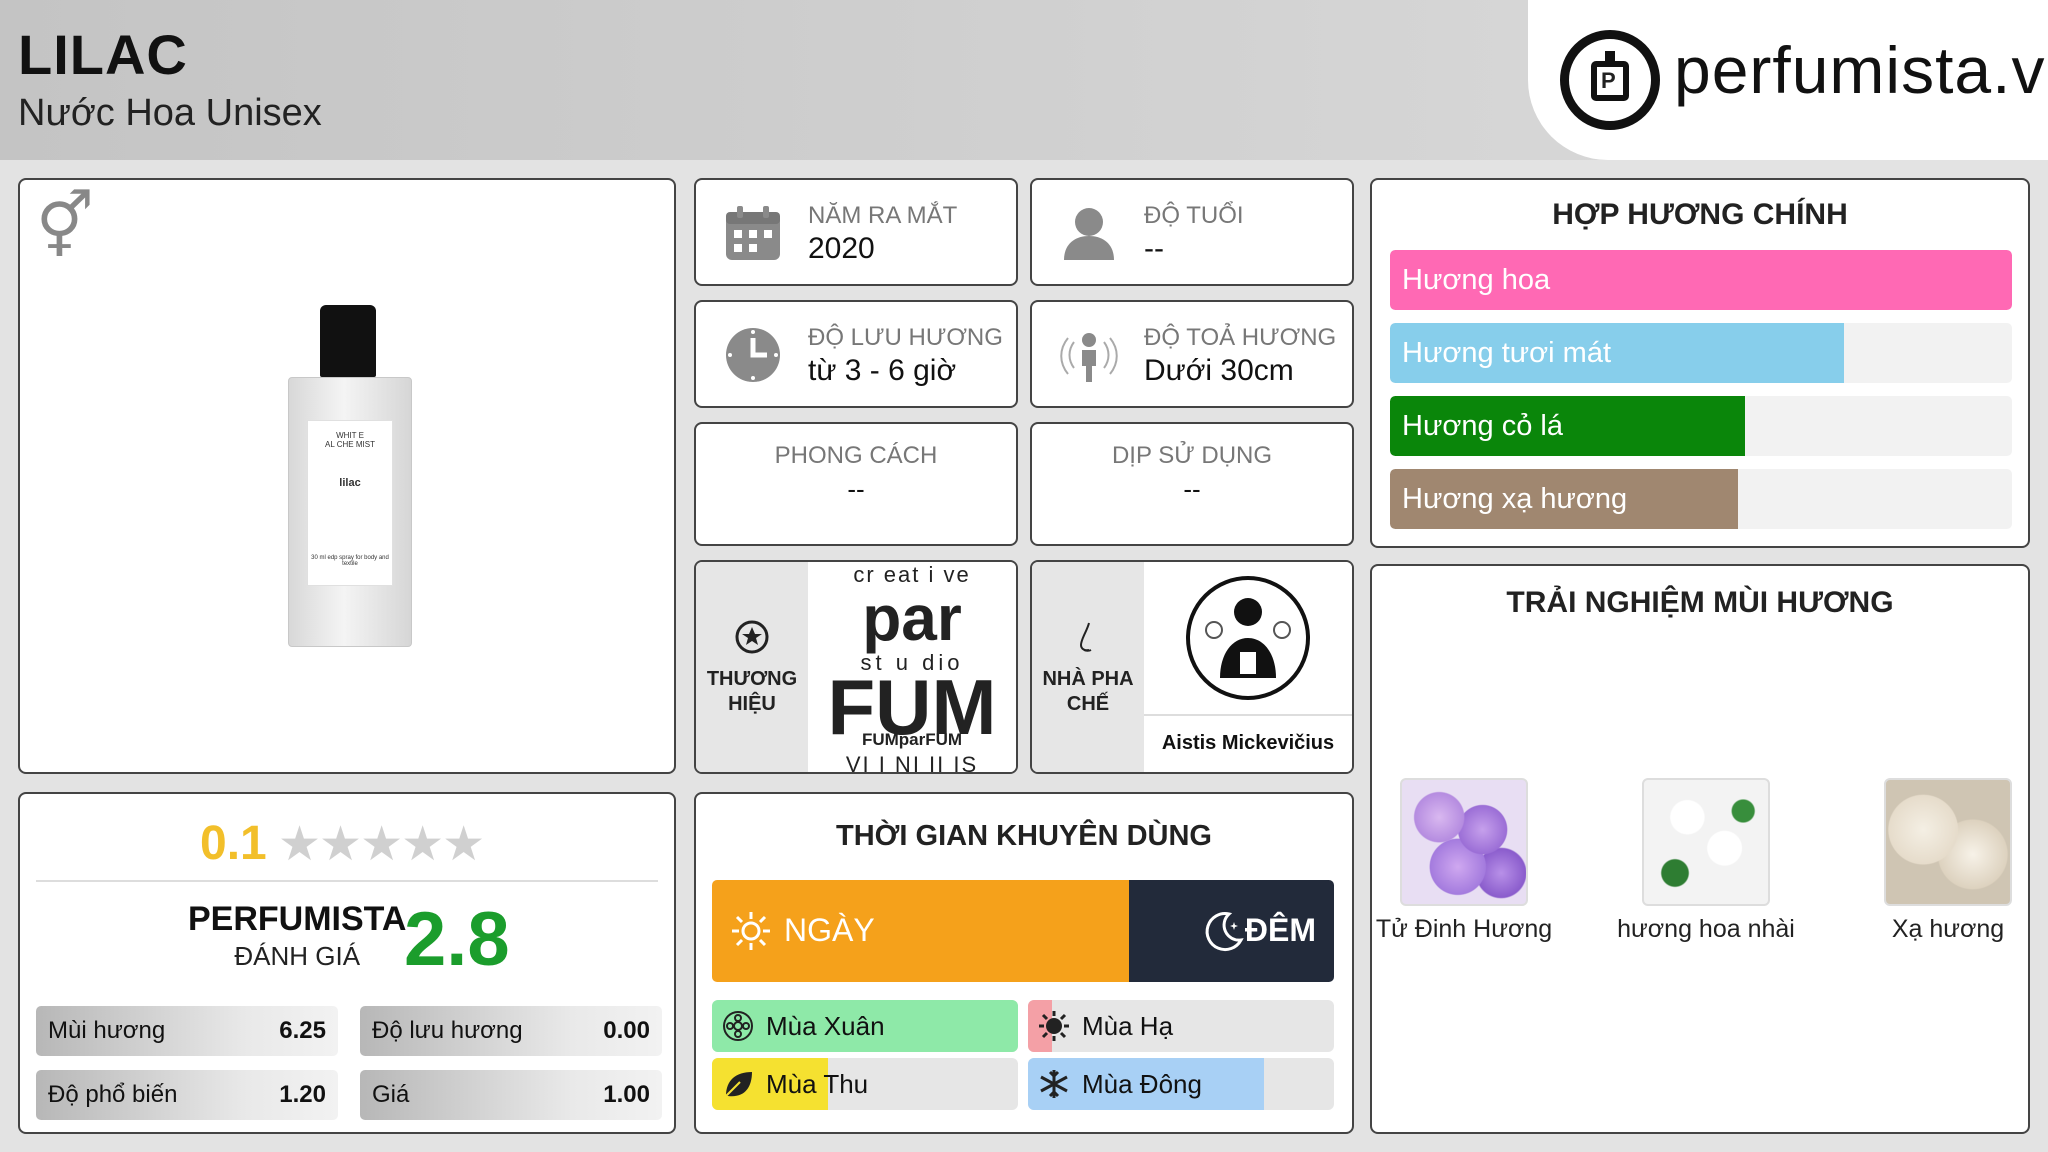 The height and width of the screenshot is (1152, 2048). Describe the element at coordinates (65, 226) in the screenshot. I see `unisex-gender-icon: ⚥` at that location.